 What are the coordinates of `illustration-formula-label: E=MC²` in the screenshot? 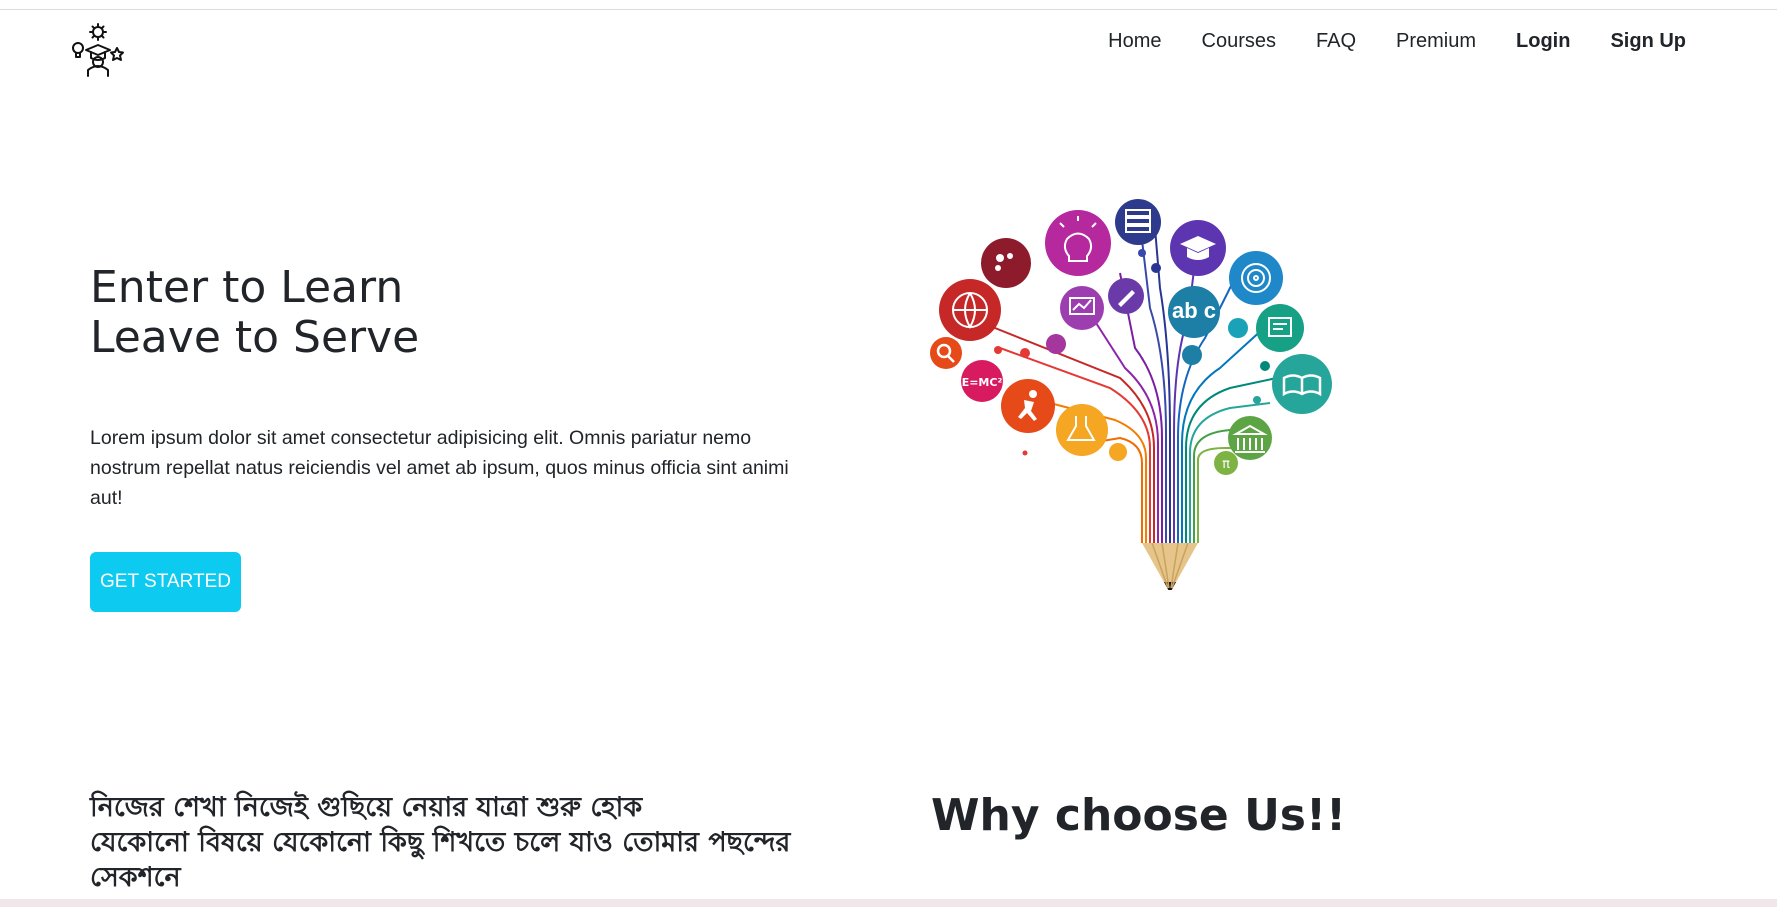 It's located at (982, 382).